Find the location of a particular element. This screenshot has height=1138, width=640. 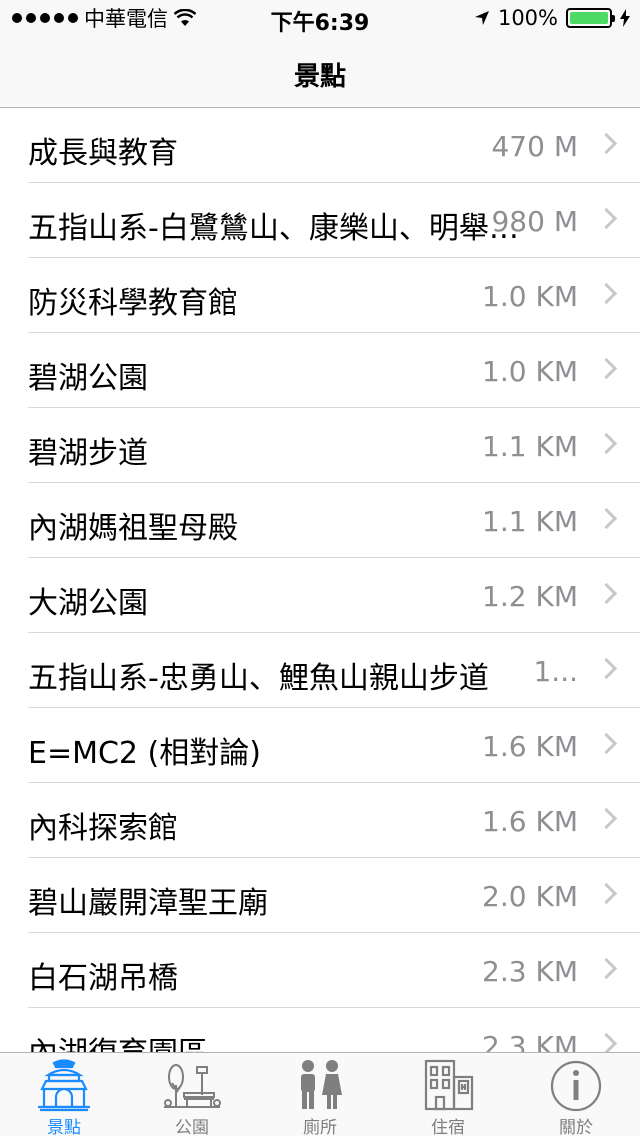

tab-bar: 景點 公園 廁所 住宿 關於 is located at coordinates (320, 1095).